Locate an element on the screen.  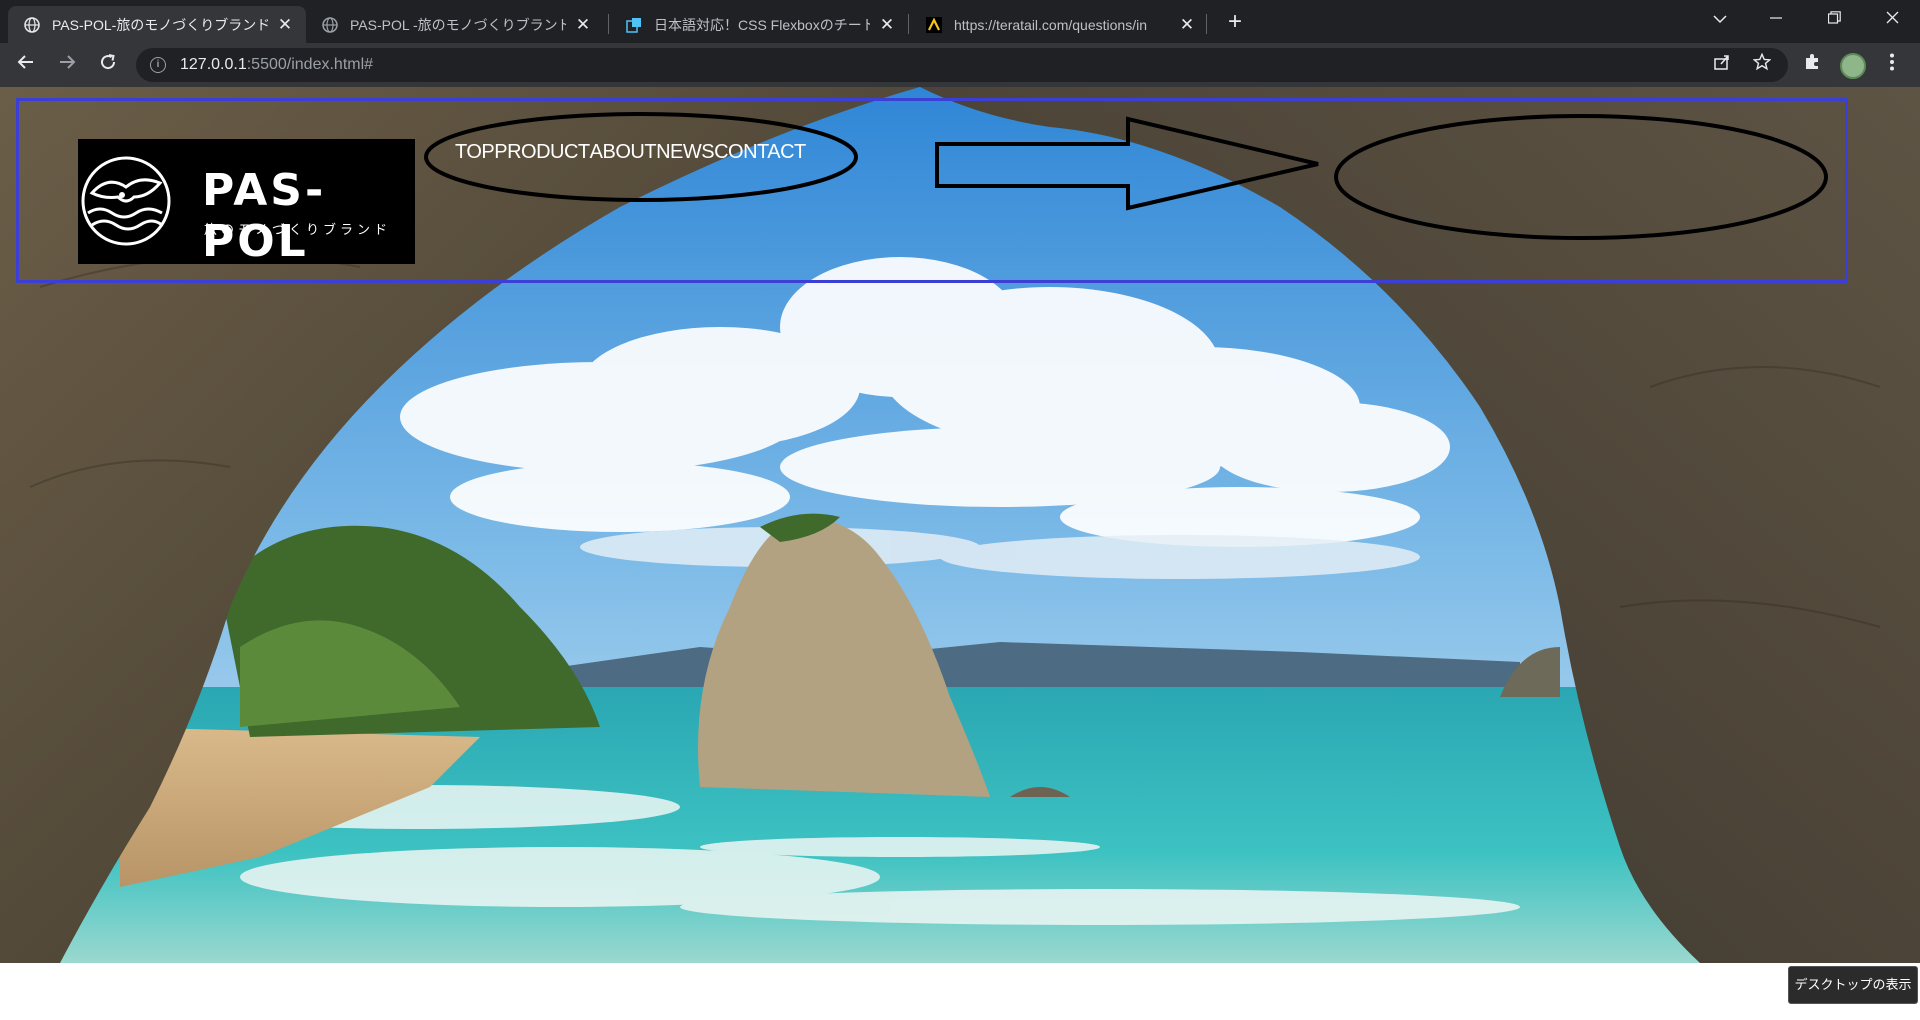
browser-tab-1: PAS-POL-旅のモノづくりブランド-|TAIL ✕ is located at coordinates (157, 24).